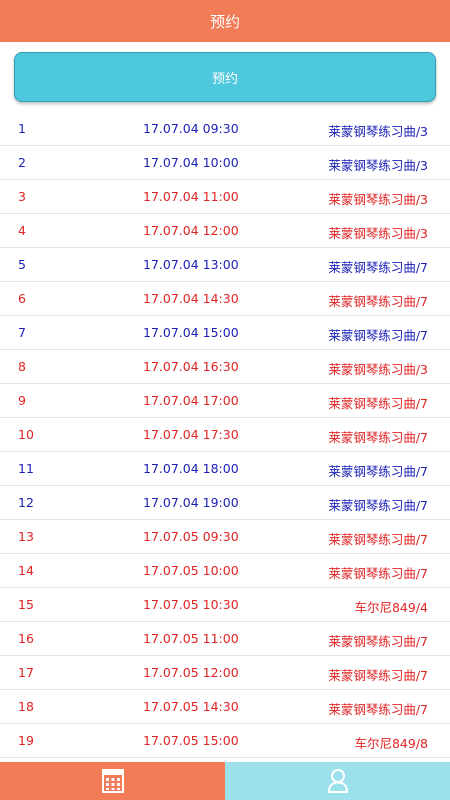 This screenshot has width=450, height=800. Describe the element at coordinates (26, 468) in the screenshot. I see `row-number: 11` at that location.